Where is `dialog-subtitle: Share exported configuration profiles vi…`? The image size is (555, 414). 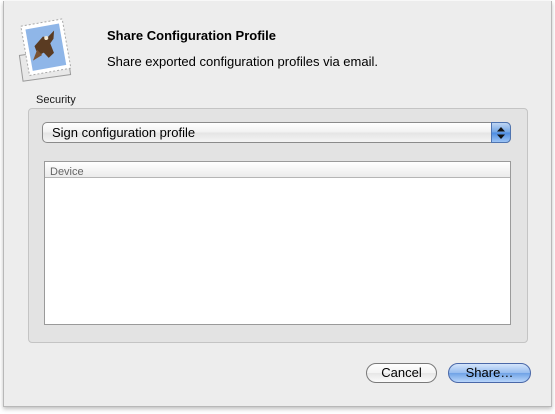 dialog-subtitle: Share exported configuration profiles vi… is located at coordinates (242, 61).